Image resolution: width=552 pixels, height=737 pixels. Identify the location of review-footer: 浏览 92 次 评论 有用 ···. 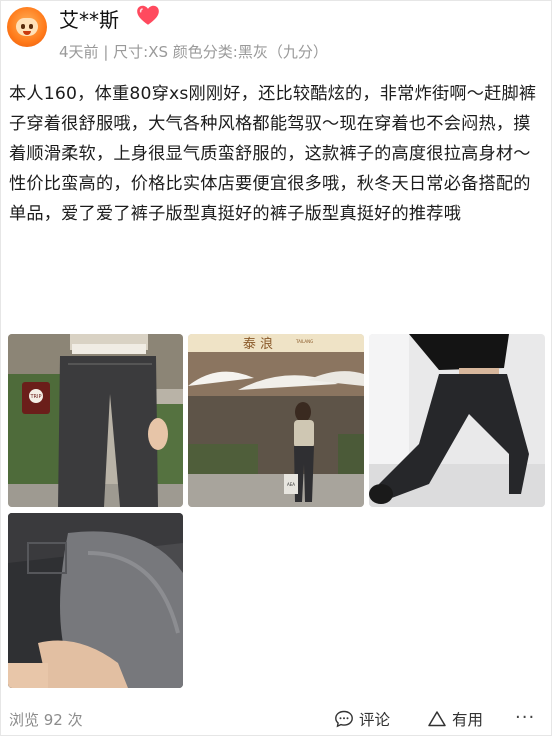
(276, 719).